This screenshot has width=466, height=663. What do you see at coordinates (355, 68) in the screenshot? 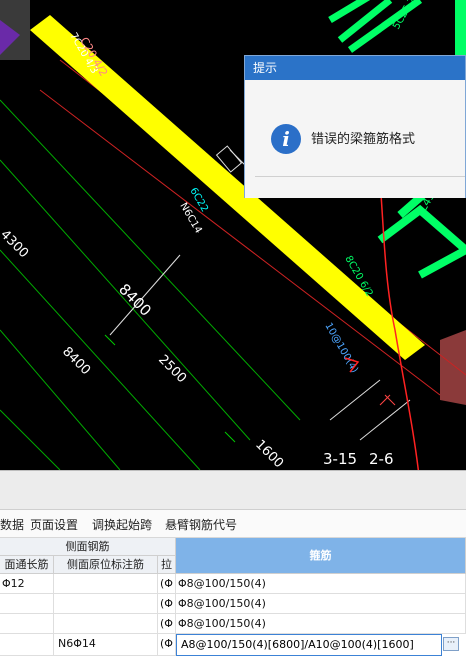
I see `dialog-title: 提示` at bounding box center [355, 68].